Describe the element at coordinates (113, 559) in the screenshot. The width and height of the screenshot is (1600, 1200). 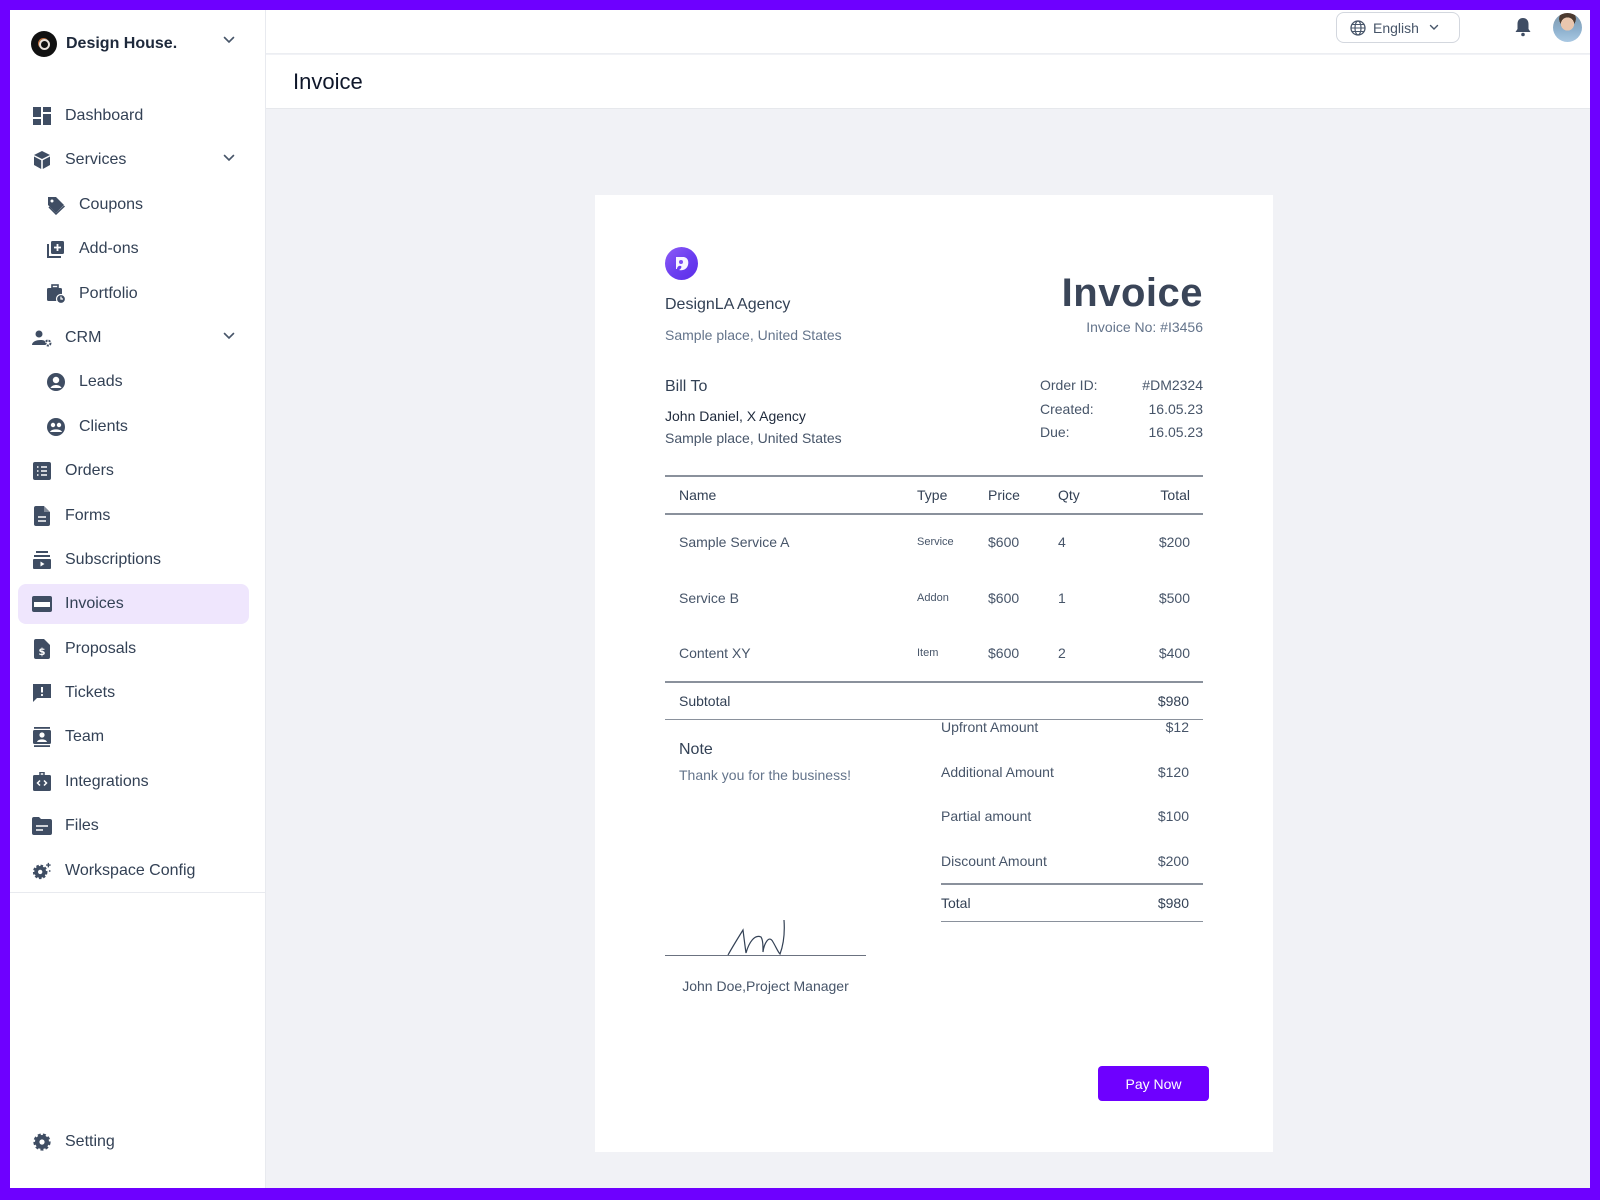
I see `sidebar-item-label: Subscriptions` at that location.